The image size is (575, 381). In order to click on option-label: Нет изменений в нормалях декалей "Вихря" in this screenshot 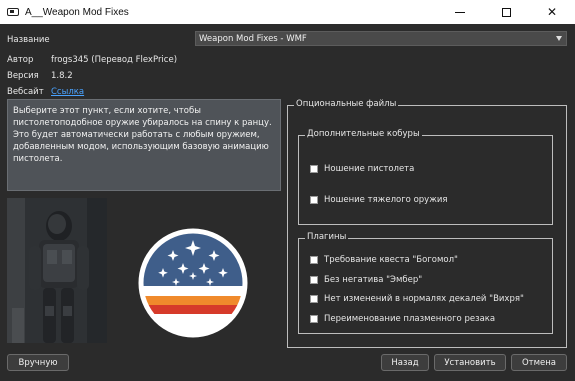, I will do `click(424, 299)`.